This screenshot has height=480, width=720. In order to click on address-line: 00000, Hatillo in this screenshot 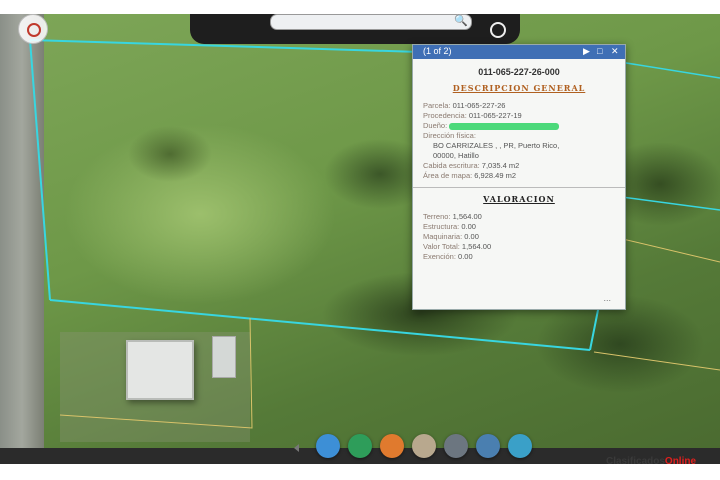, I will do `click(456, 155)`.